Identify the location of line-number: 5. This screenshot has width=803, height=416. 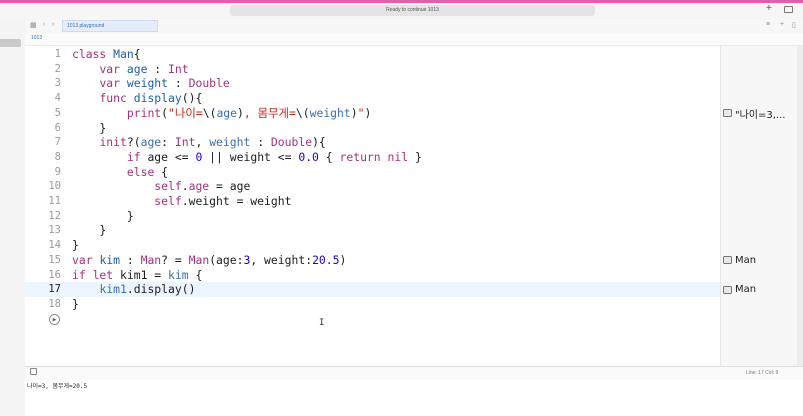
(57, 112).